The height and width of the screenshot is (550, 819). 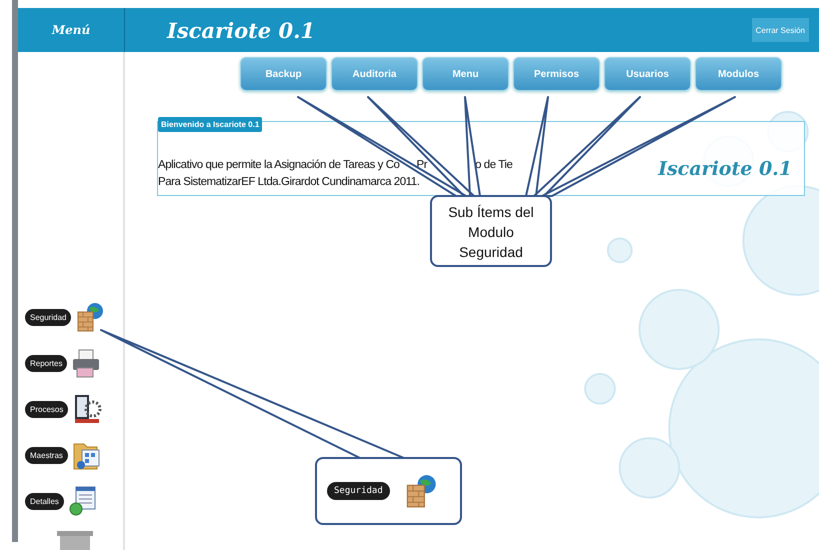 What do you see at coordinates (422, 165) in the screenshot?
I see `description-text: Pr` at bounding box center [422, 165].